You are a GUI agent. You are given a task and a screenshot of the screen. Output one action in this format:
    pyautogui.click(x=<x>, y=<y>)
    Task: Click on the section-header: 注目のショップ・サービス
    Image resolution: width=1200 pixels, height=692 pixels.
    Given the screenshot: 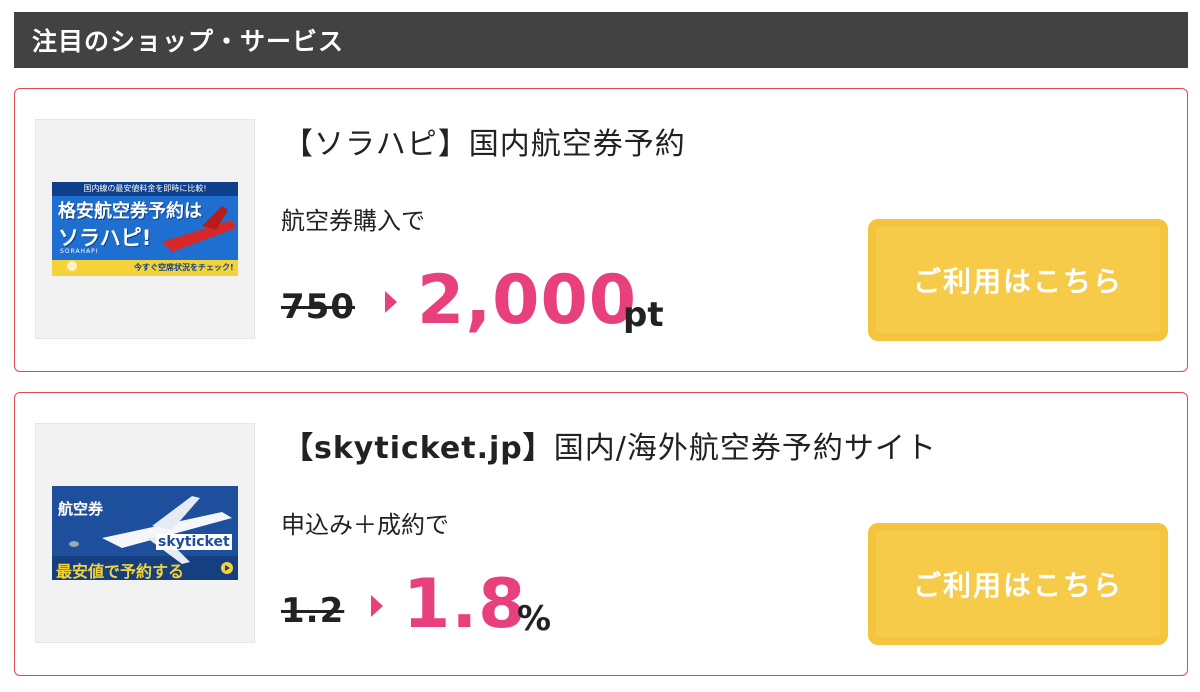 What is the action you would take?
    pyautogui.click(x=601, y=40)
    